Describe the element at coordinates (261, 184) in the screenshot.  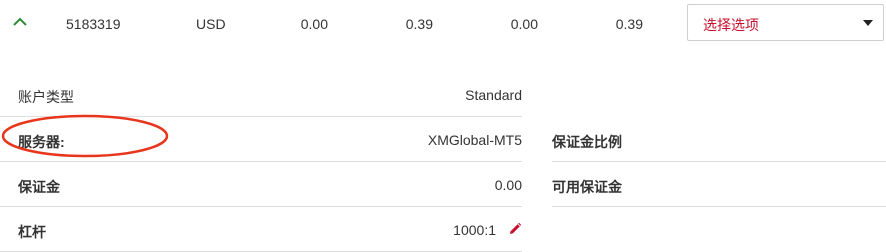
I see `detail-row-margin: 保证金 0.00` at that location.